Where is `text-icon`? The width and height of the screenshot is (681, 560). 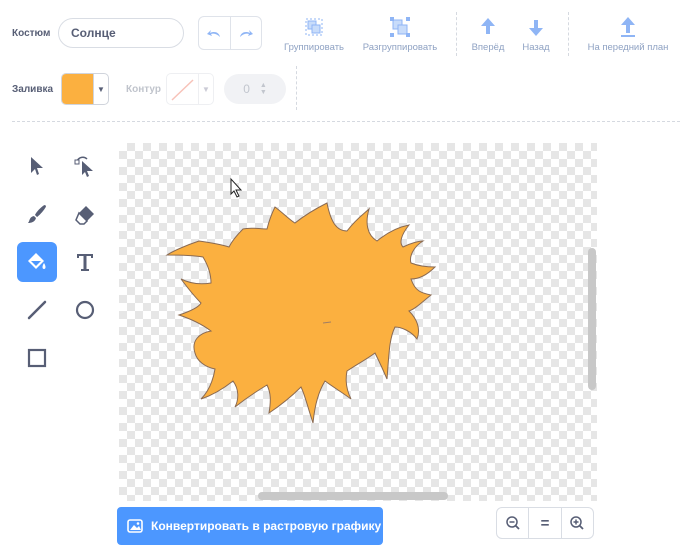 text-icon is located at coordinates (85, 262).